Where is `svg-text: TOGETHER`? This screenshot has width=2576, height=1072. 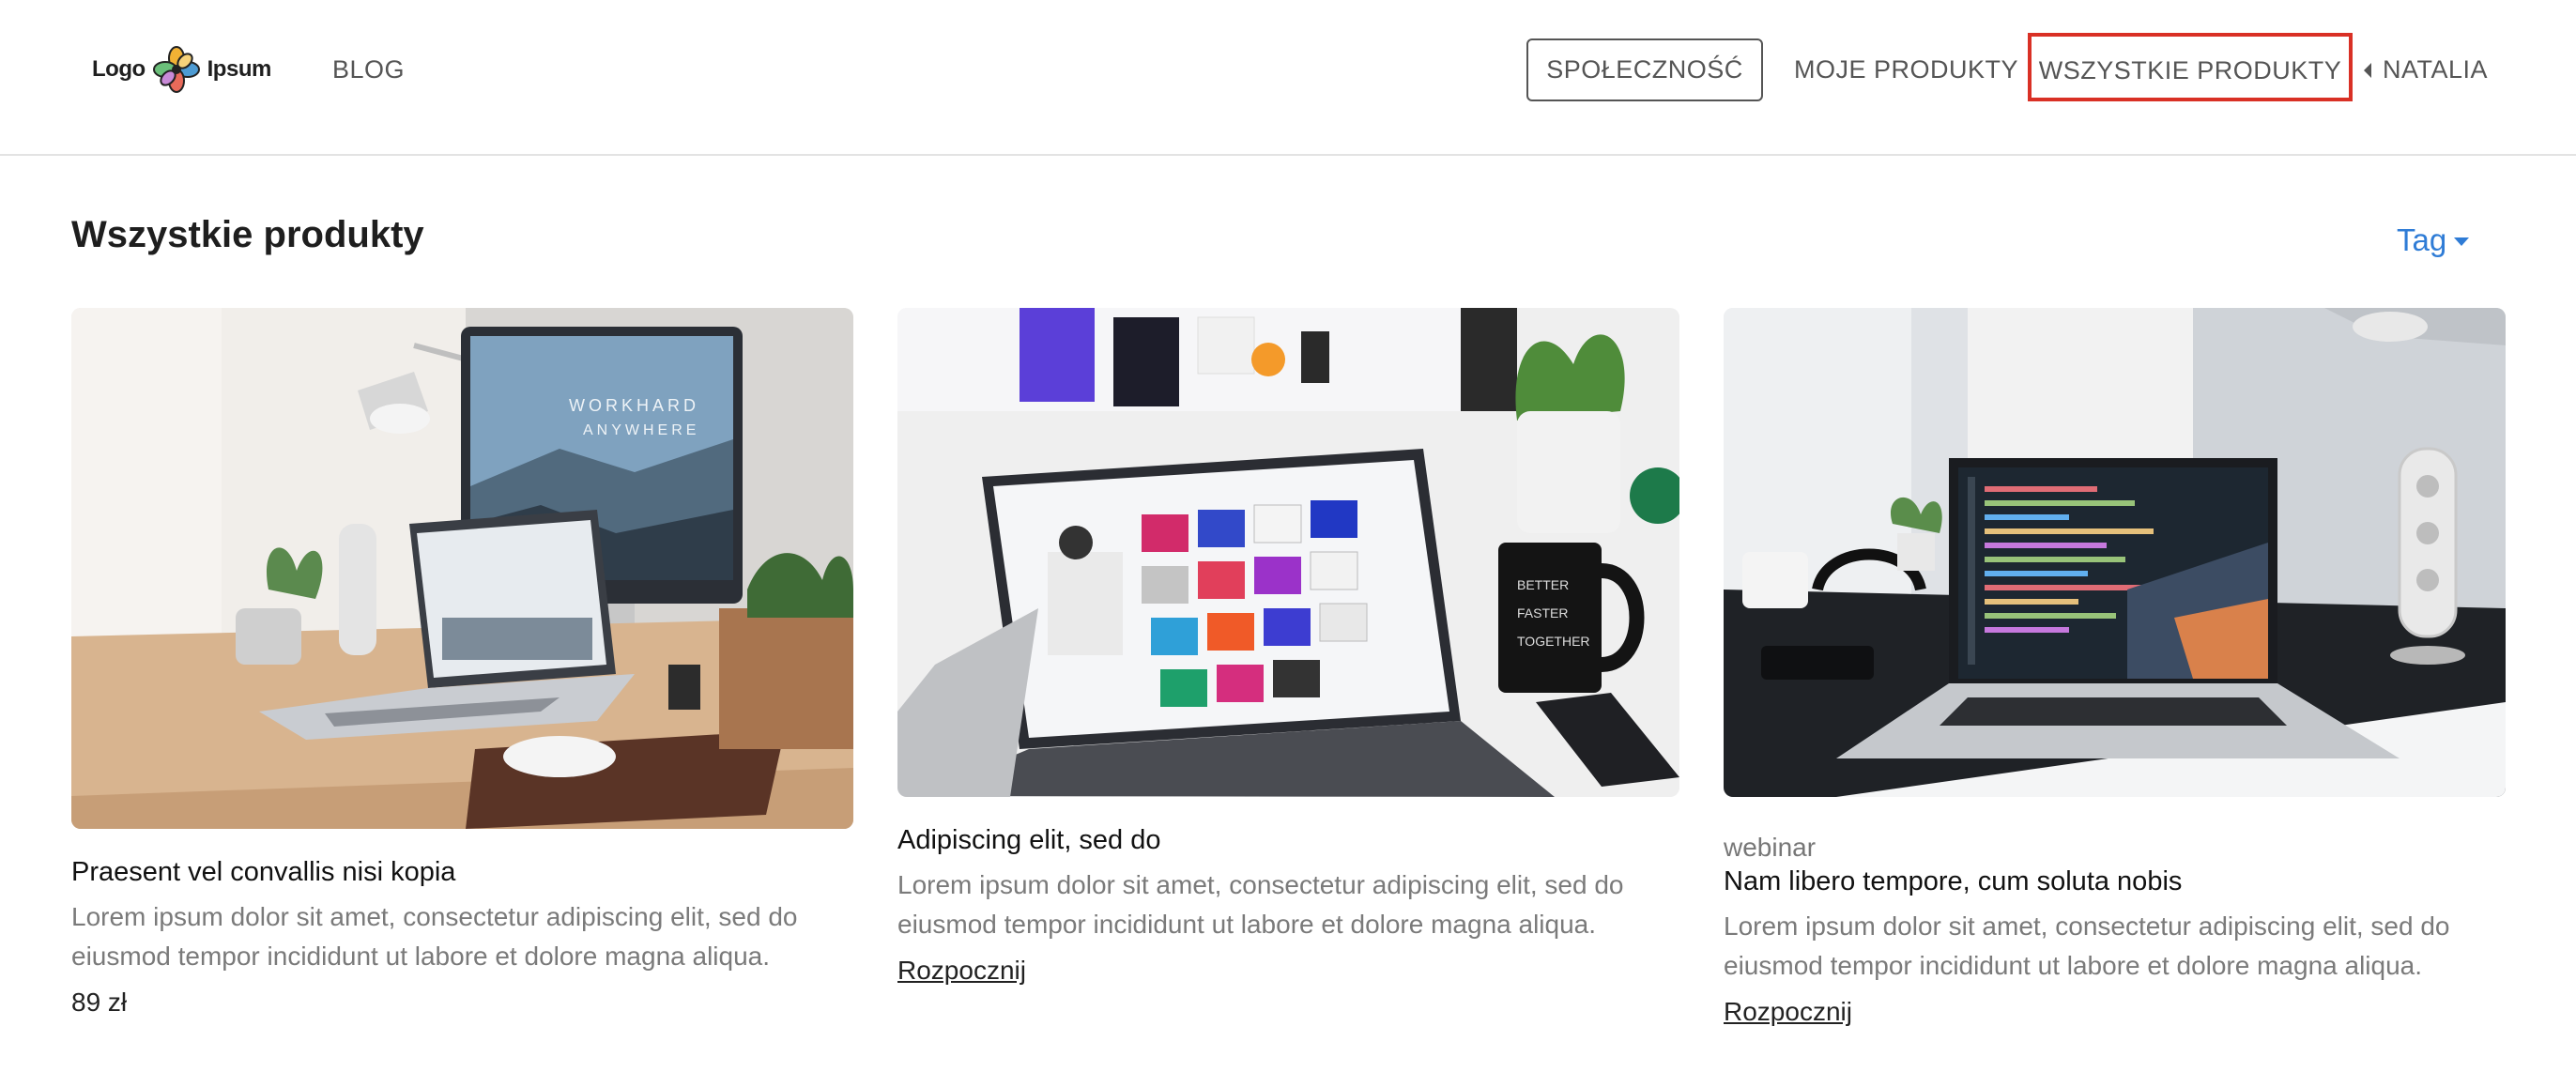
svg-text: TOGETHER is located at coordinates (1554, 641).